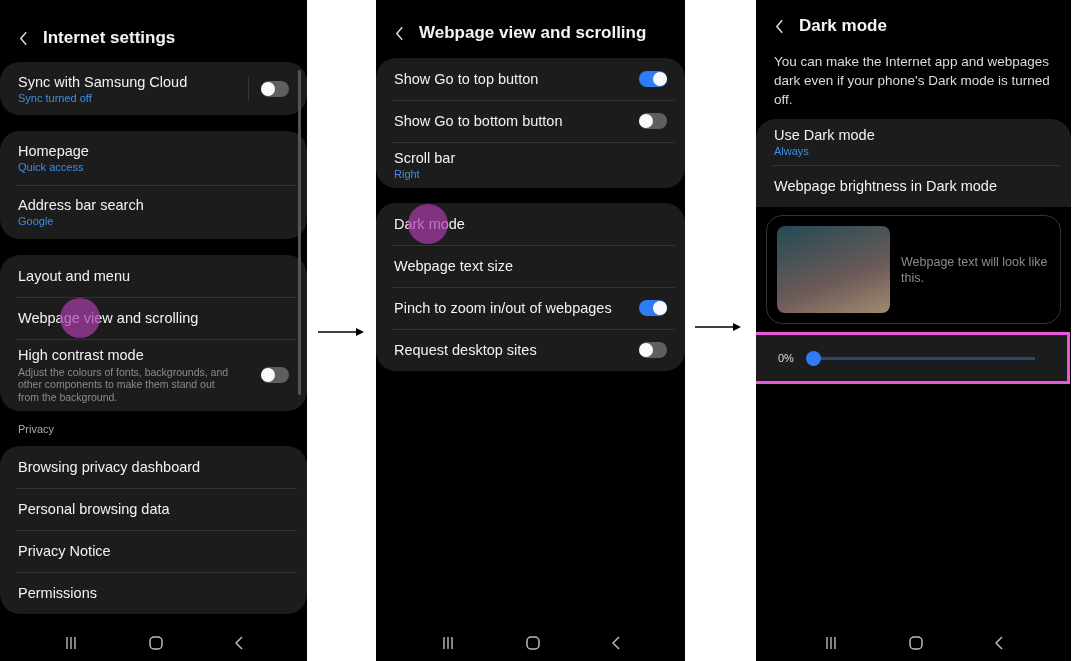 This screenshot has width=1073, height=661. I want to click on setting-value: Right, so click(407, 174).